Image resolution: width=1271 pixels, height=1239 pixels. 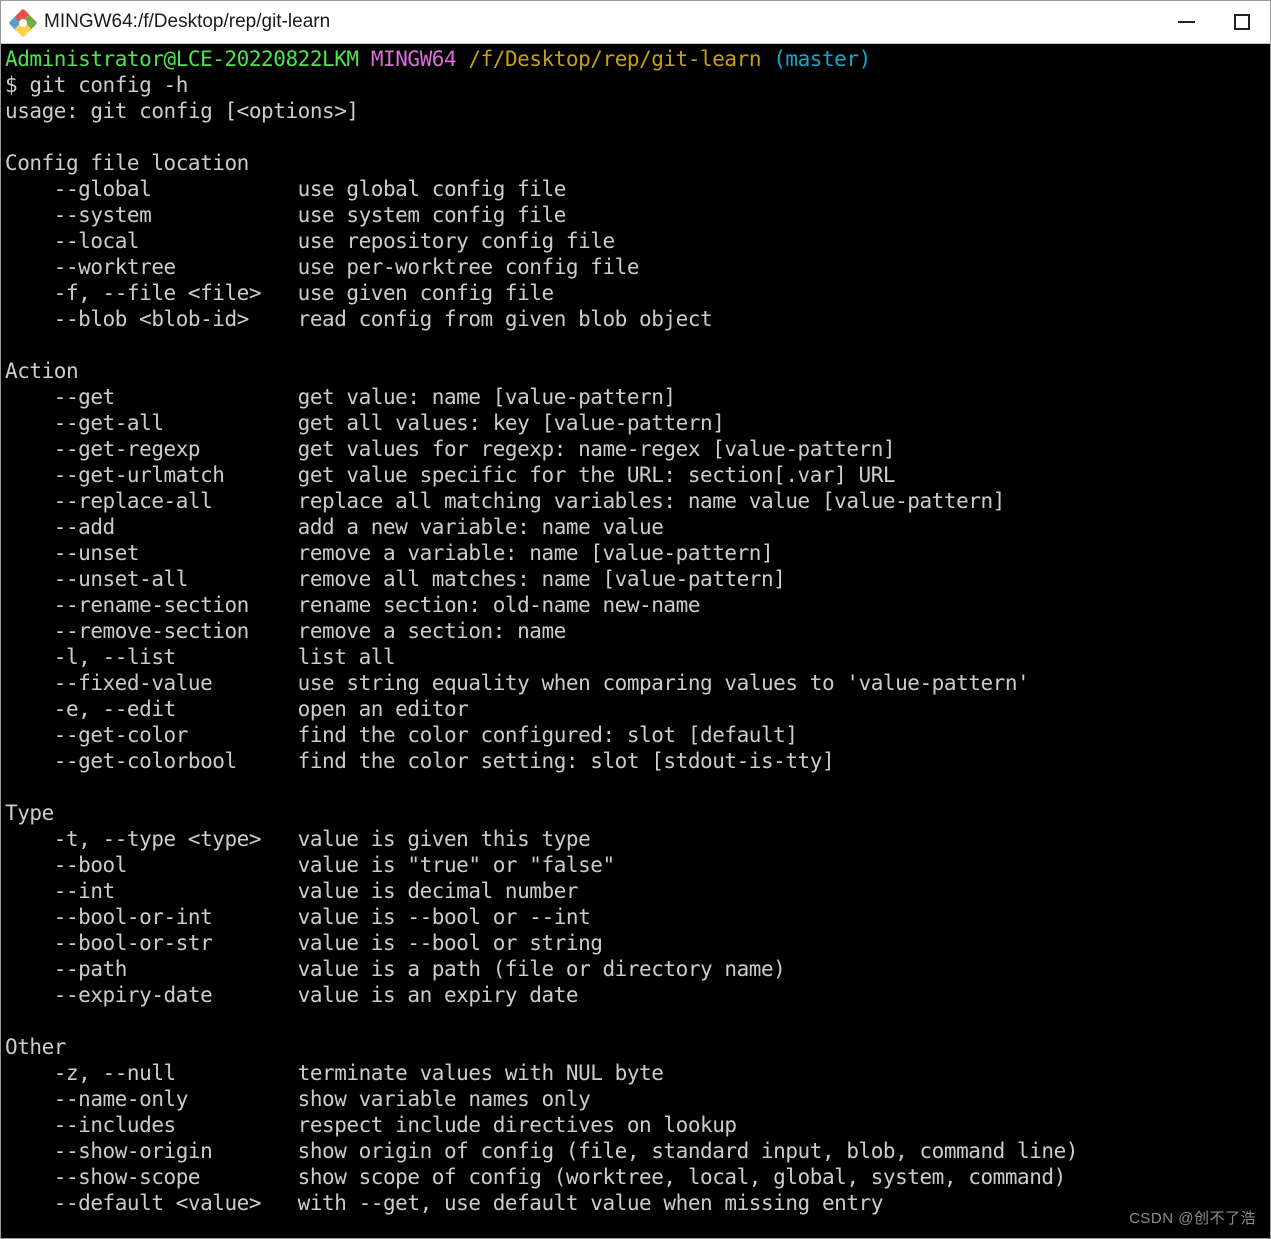 What do you see at coordinates (151, 215) in the screenshot?
I see `option-flag: --system` at bounding box center [151, 215].